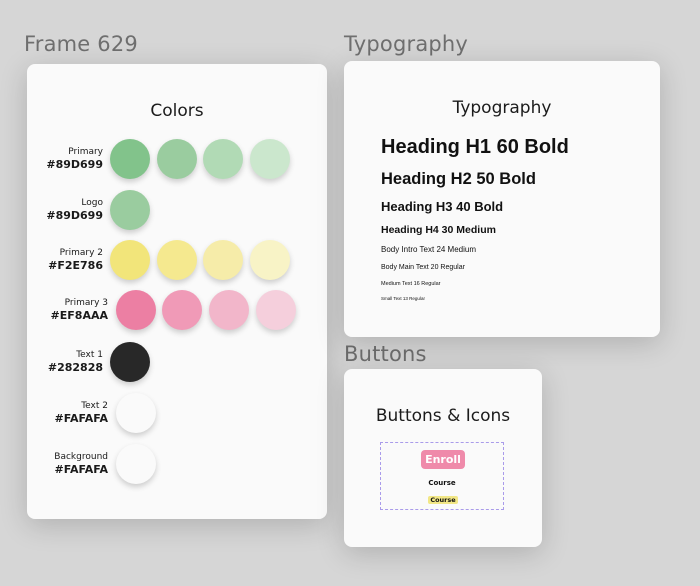 Image resolution: width=700 pixels, height=586 pixels. Describe the element at coordinates (85, 152) in the screenshot. I see `color-name: Primary` at that location.